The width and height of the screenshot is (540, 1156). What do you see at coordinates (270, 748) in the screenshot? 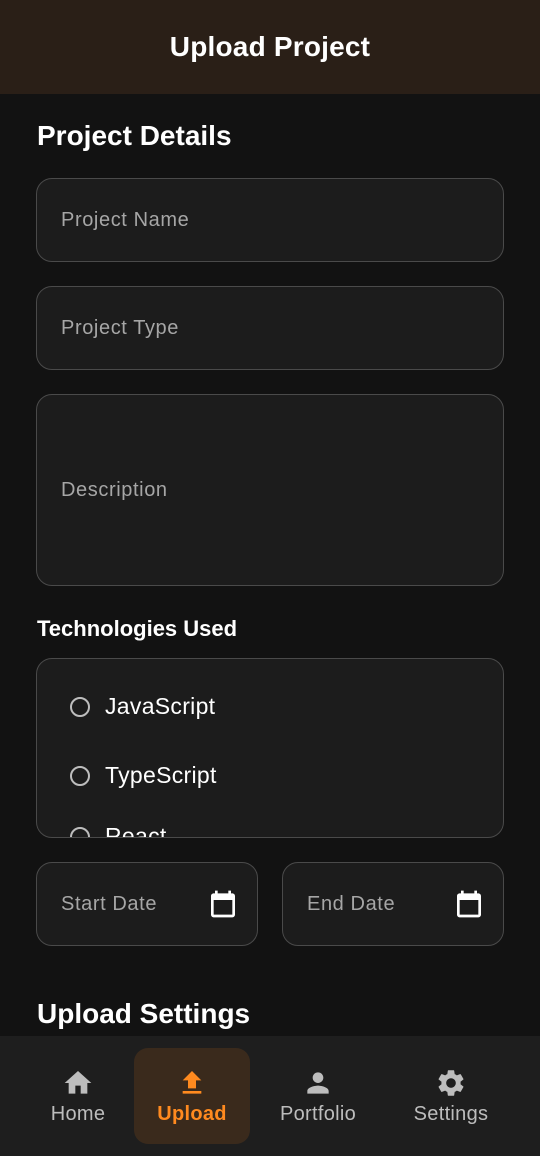
I see `technologies-list: JavaScript TypeScript React` at bounding box center [270, 748].